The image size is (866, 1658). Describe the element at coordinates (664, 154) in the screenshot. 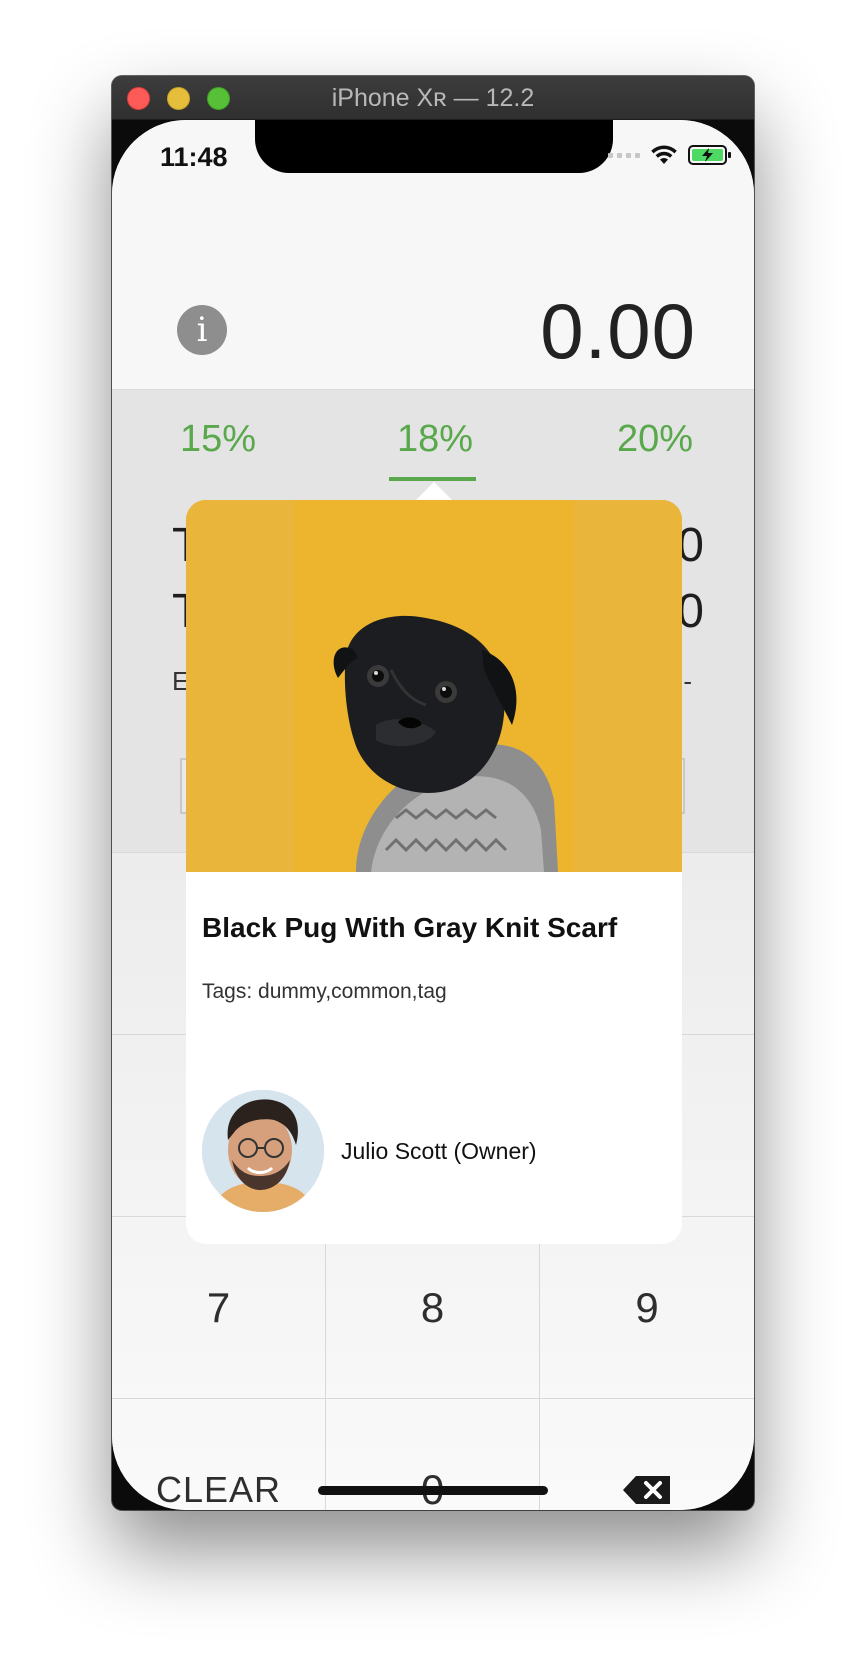

I see `wifi-icon` at that location.